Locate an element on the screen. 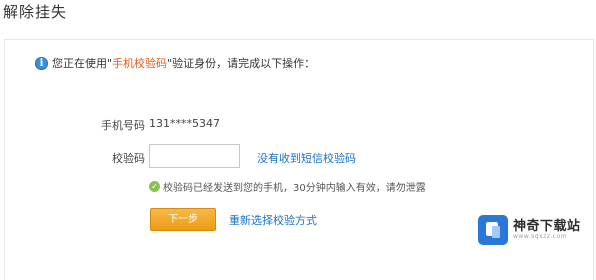 The height and width of the screenshot is (280, 596). code-label: 校验码 is located at coordinates (128, 158).